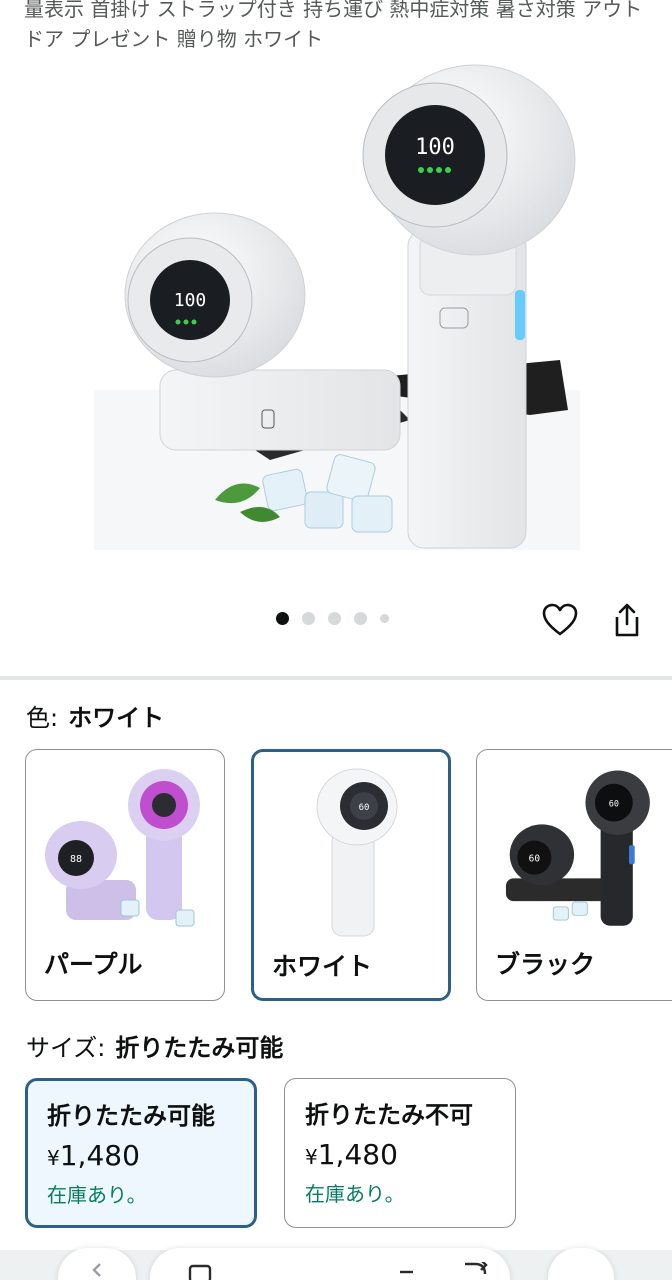 The width and height of the screenshot is (672, 1280). Describe the element at coordinates (627, 620) in the screenshot. I see `share-icon` at that location.